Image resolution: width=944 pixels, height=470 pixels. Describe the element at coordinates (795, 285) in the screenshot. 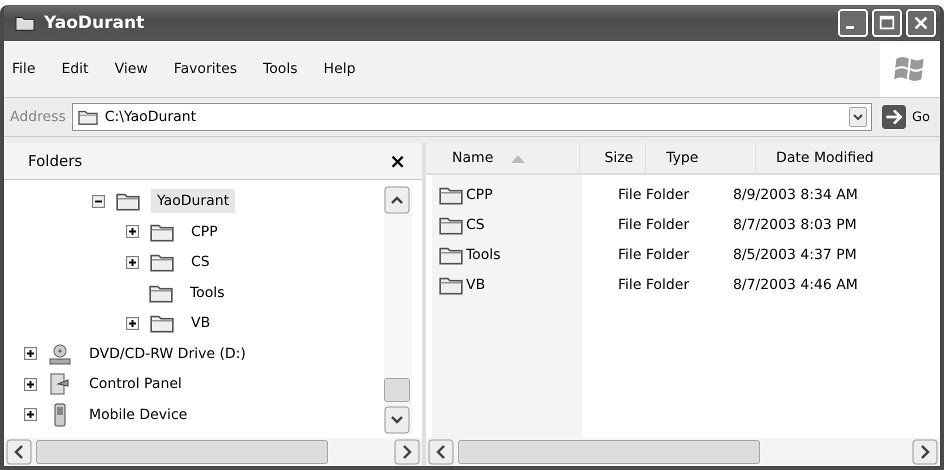

I see `table-cell: 8/7/2003 4:46 AM` at that location.